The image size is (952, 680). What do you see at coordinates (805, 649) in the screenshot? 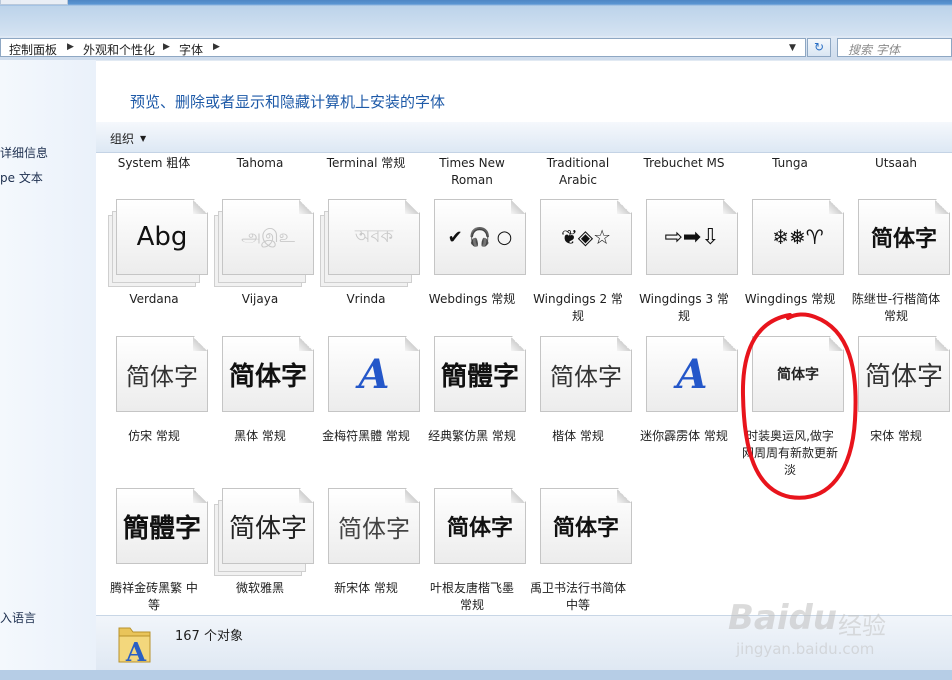
I see `watermark-url: jingyan.baidu.com` at bounding box center [805, 649].